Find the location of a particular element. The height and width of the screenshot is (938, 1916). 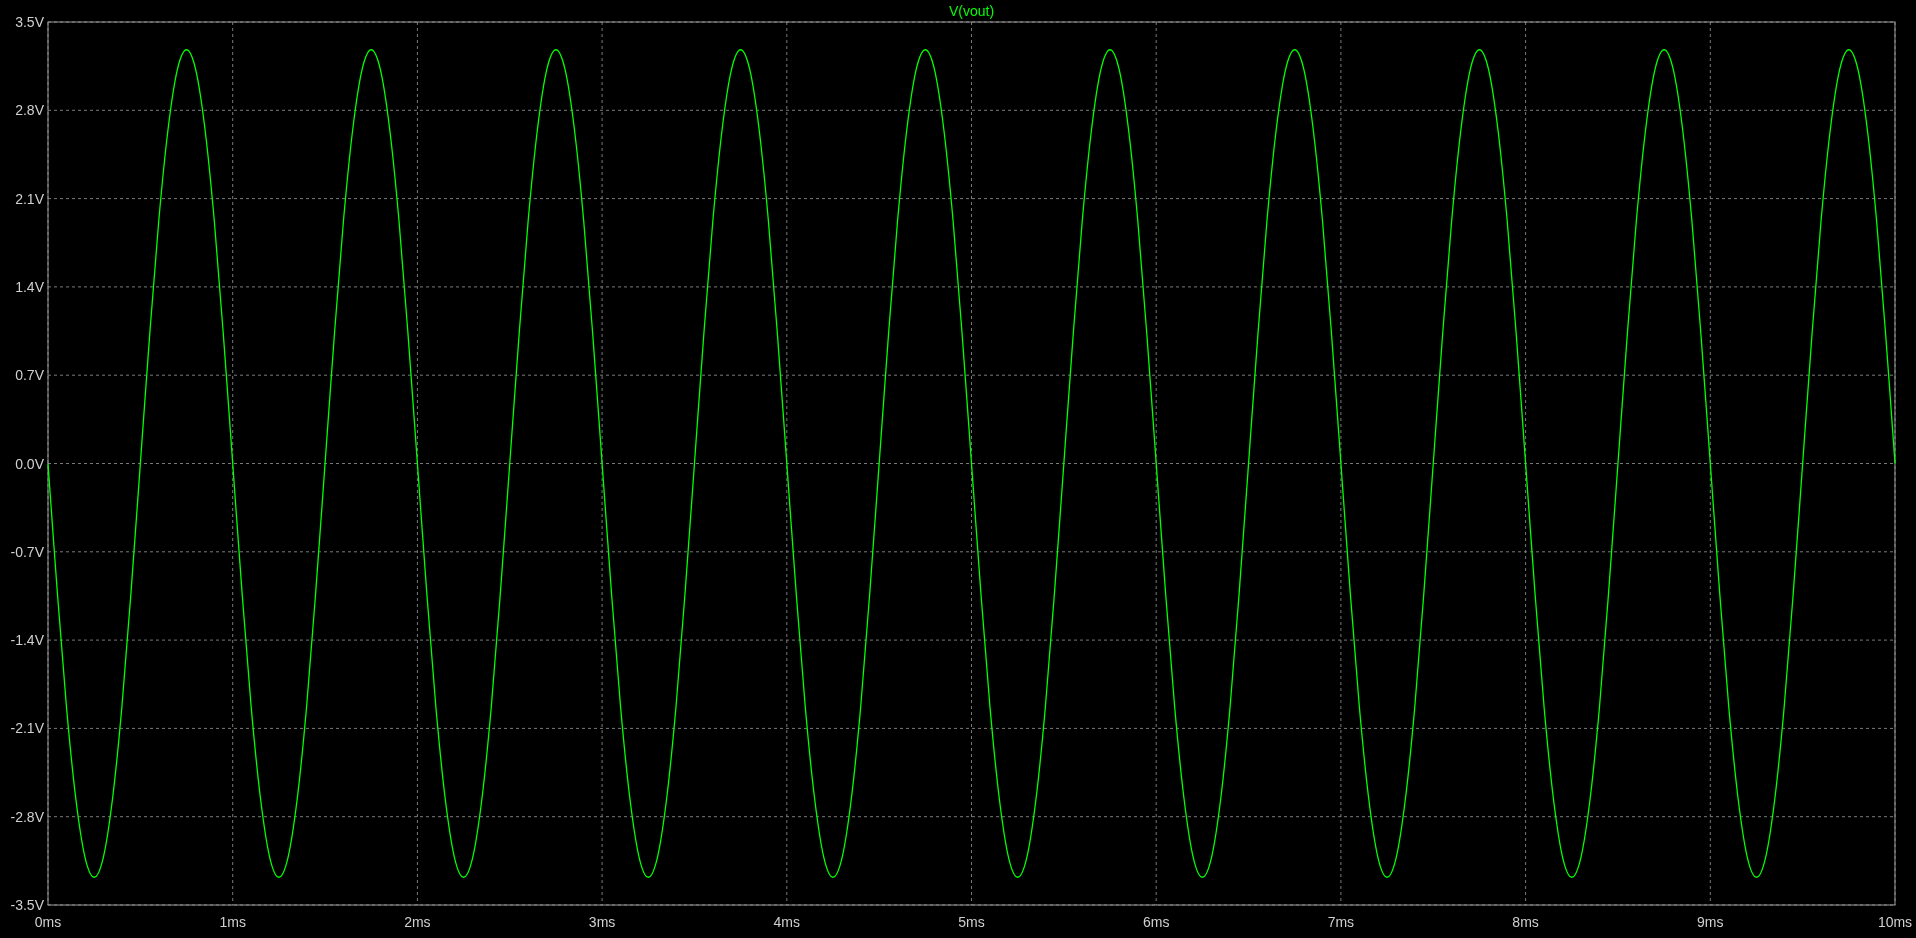

x-axis-label: 10ms is located at coordinates (1895, 922).